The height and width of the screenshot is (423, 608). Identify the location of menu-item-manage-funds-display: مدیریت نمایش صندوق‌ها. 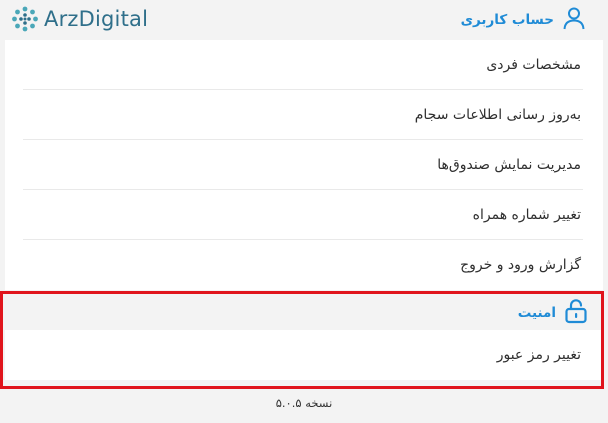
(304, 165).